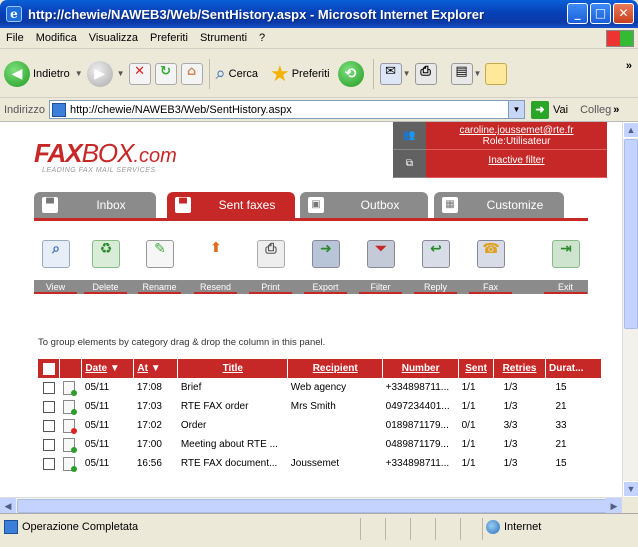  What do you see at coordinates (55, 265) in the screenshot?
I see `view-button: ⌕ View` at bounding box center [55, 265].